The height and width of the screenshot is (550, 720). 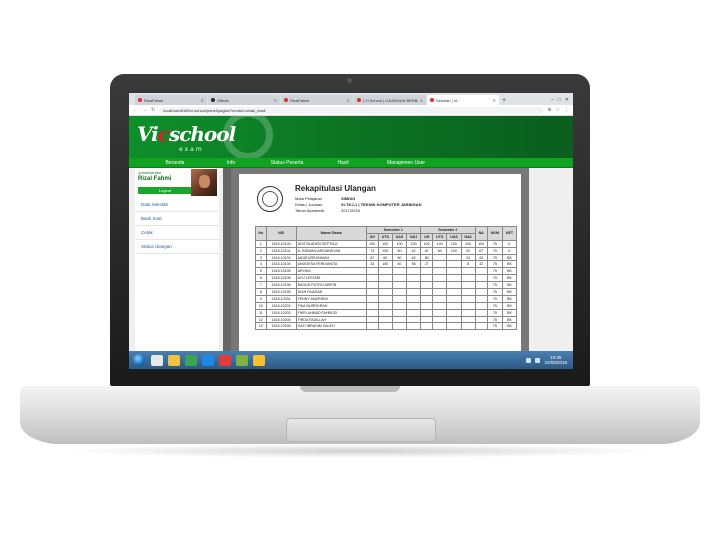 What do you see at coordinates (549, 110) in the screenshot?
I see `zoom-icon: ⊕` at bounding box center [549, 110].